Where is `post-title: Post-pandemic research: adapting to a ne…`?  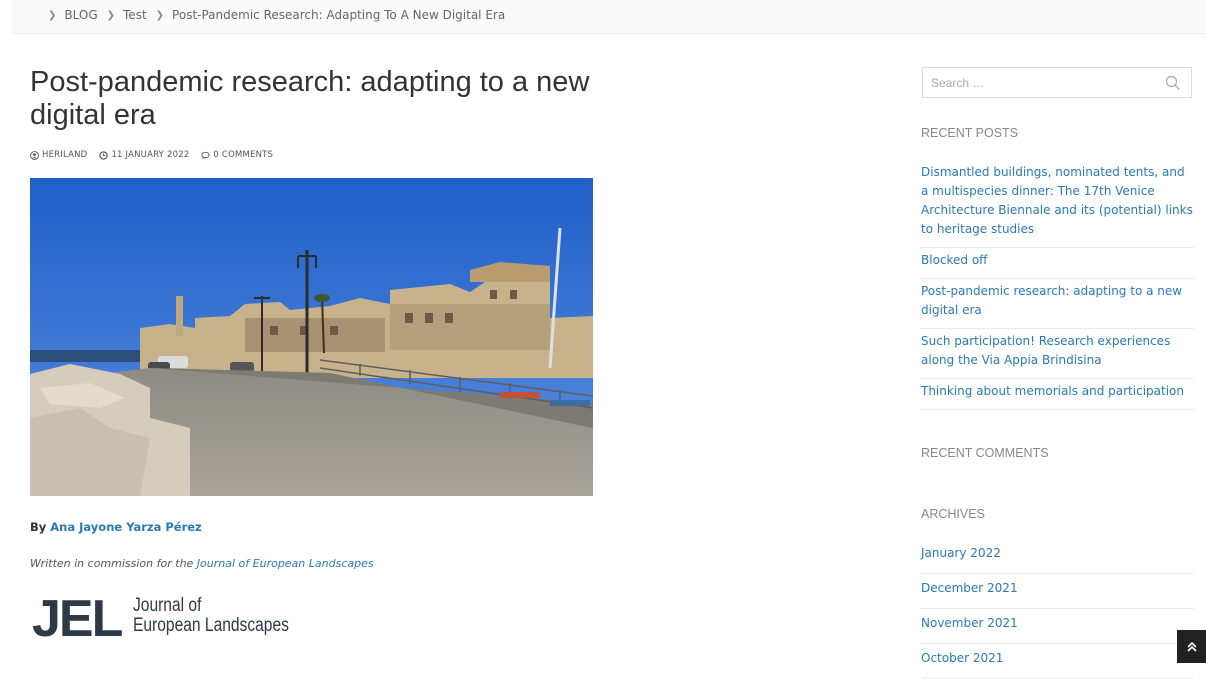
post-title: Post-pandemic research: adapting to a ne… is located at coordinates (310, 98).